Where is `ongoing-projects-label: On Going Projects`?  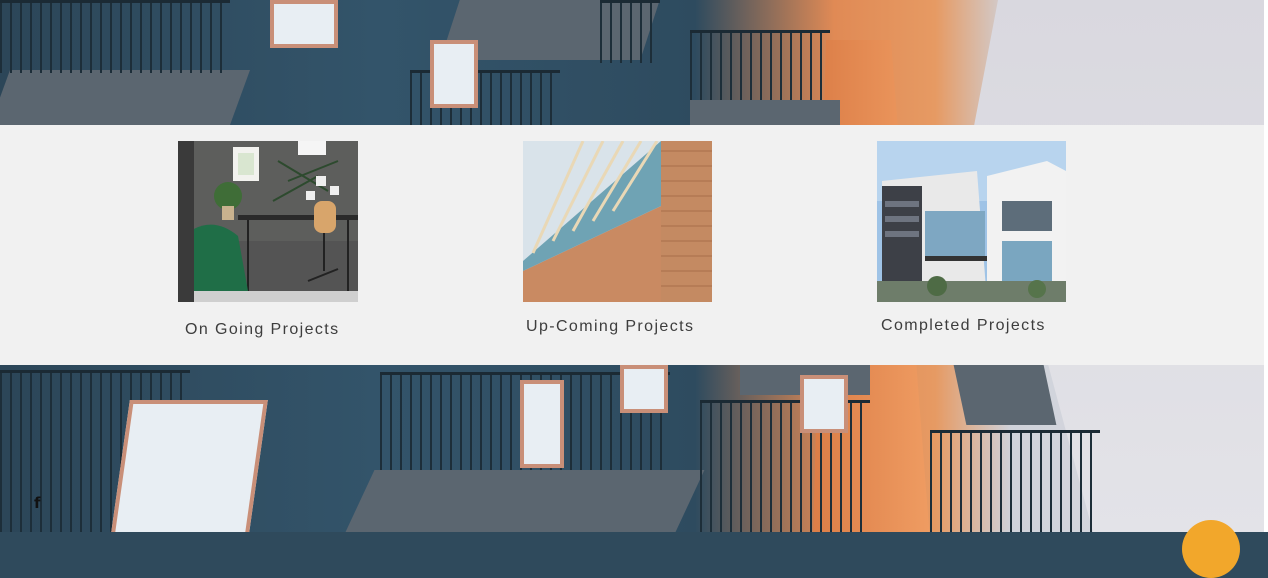 ongoing-projects-label: On Going Projects is located at coordinates (262, 330).